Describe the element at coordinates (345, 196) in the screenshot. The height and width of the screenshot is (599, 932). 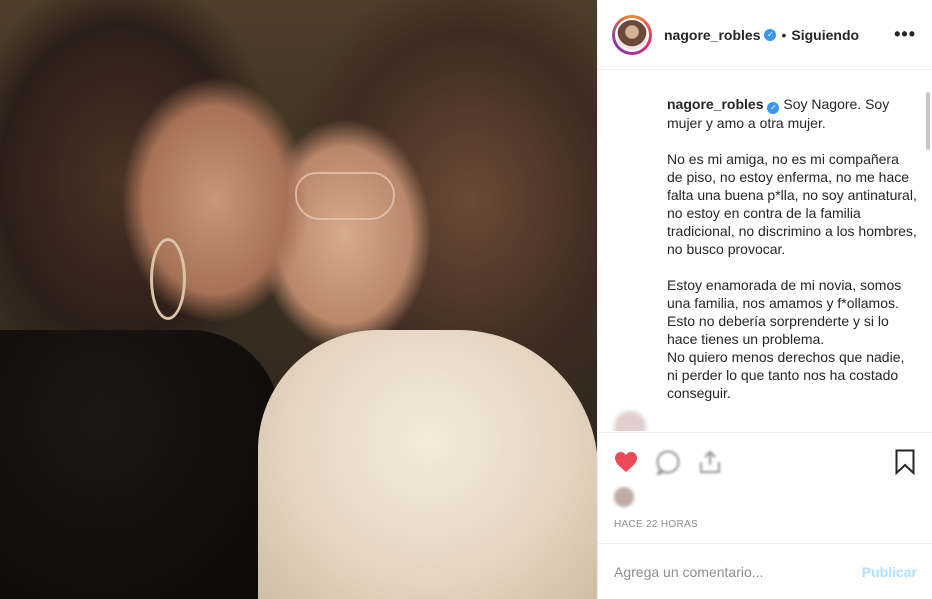
I see `photo-region-glasses` at that location.